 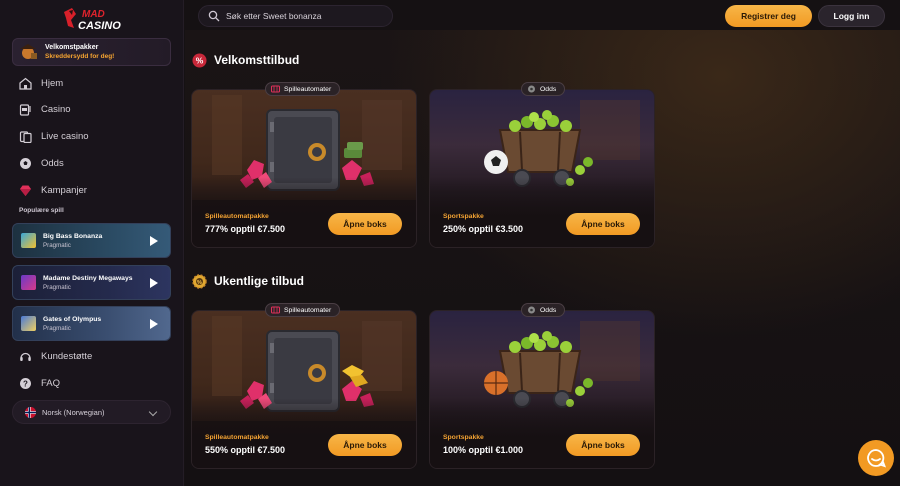 I want to click on section-title-welcome-offers: % Velkomsttilbud, so click(x=245, y=60).